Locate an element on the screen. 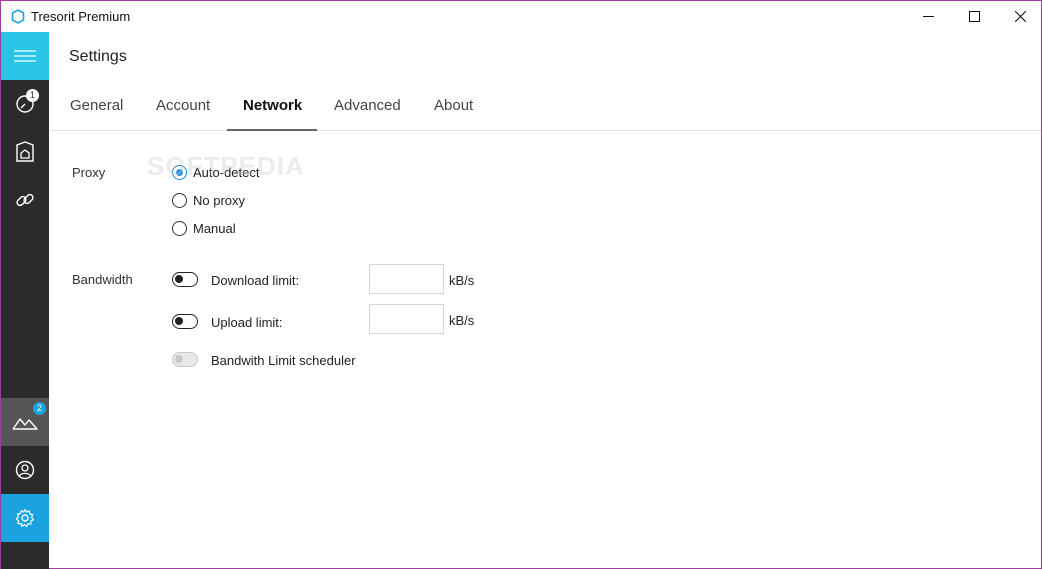  maximize-button is located at coordinates (974, 16).